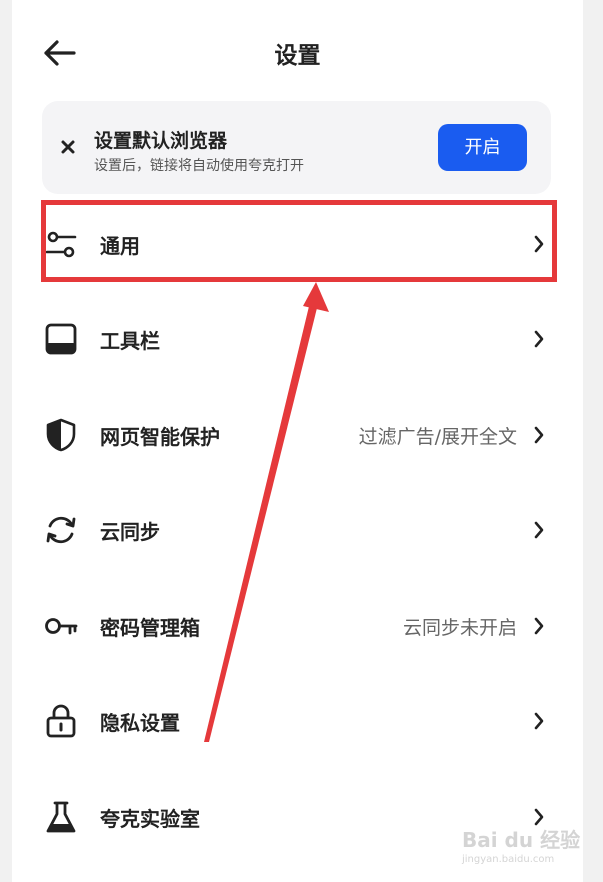  What do you see at coordinates (61, 626) in the screenshot?
I see `key-icon` at bounding box center [61, 626].